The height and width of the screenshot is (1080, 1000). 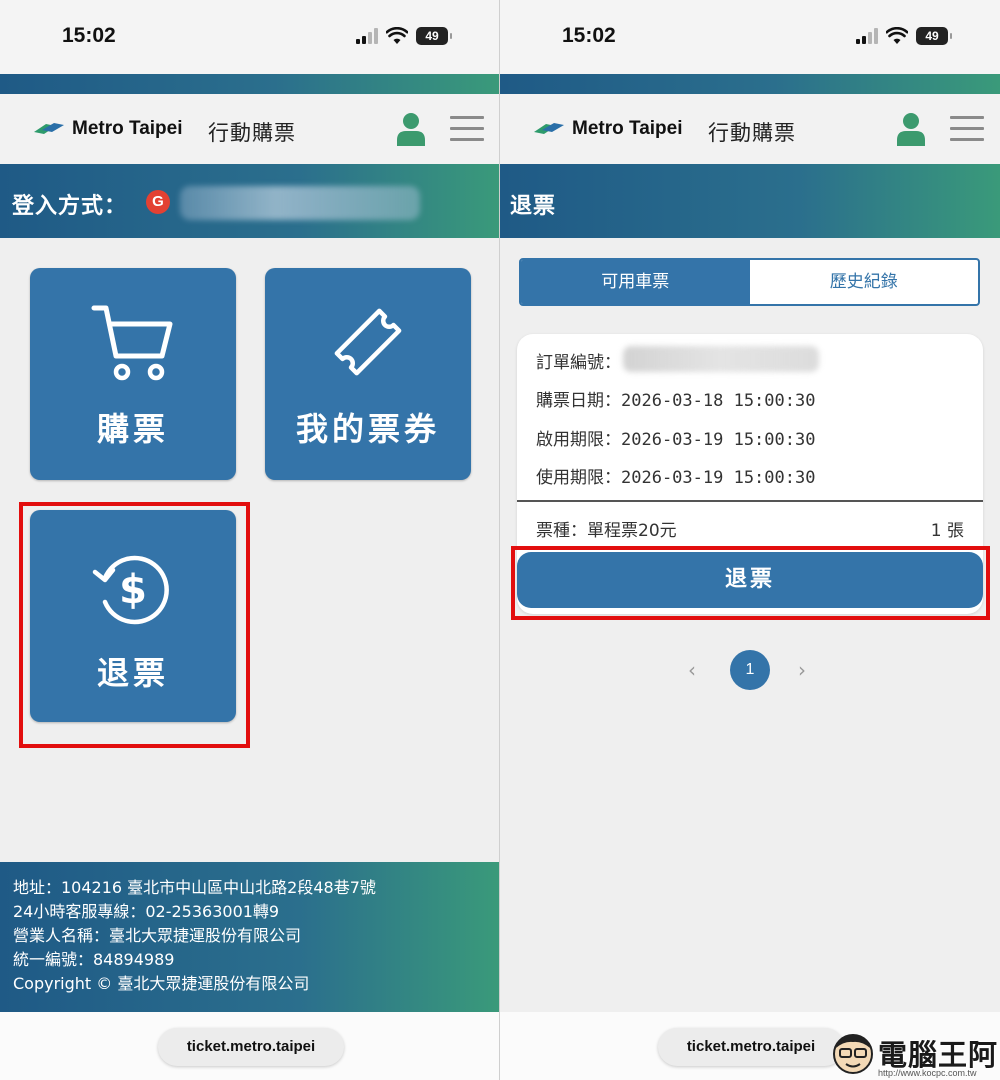 I want to click on ticket-type-row: 票種：單程票20元, so click(x=606, y=528).